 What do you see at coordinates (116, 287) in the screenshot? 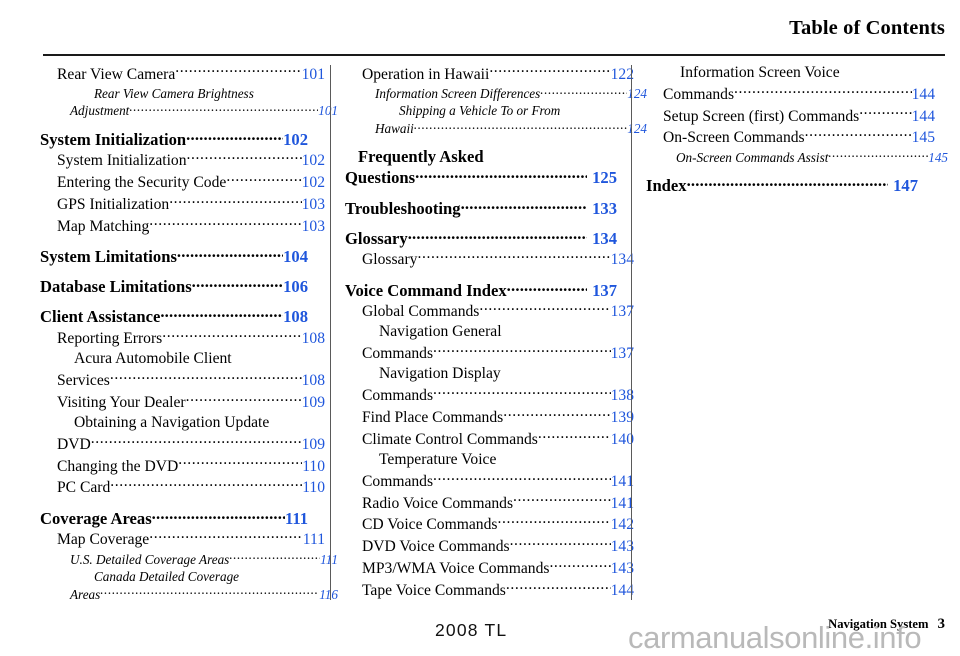
I see `toc-entry-label: Database Limitations` at bounding box center [116, 287].